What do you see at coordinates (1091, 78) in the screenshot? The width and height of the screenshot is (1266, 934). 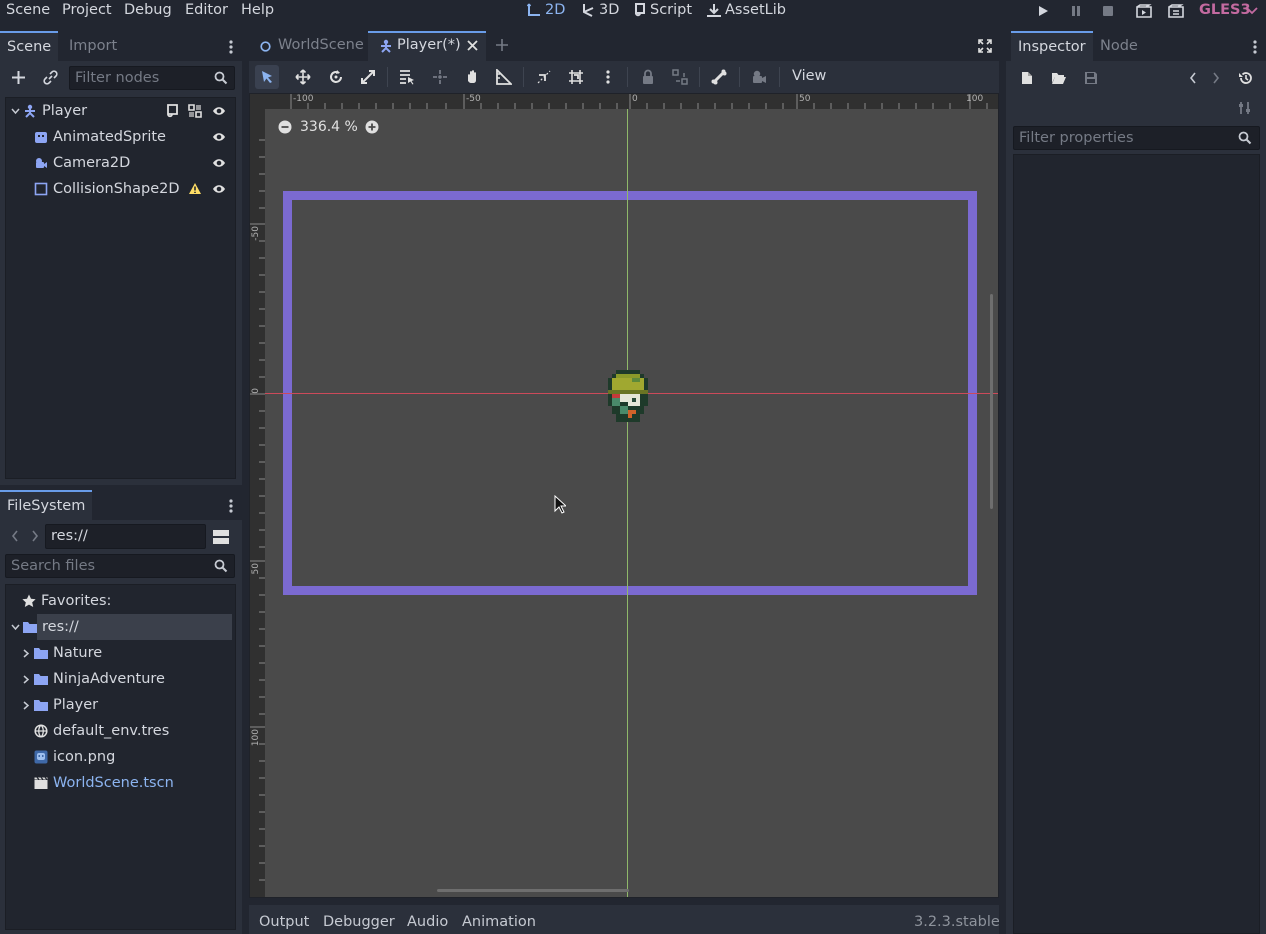 I see `save-icon` at bounding box center [1091, 78].